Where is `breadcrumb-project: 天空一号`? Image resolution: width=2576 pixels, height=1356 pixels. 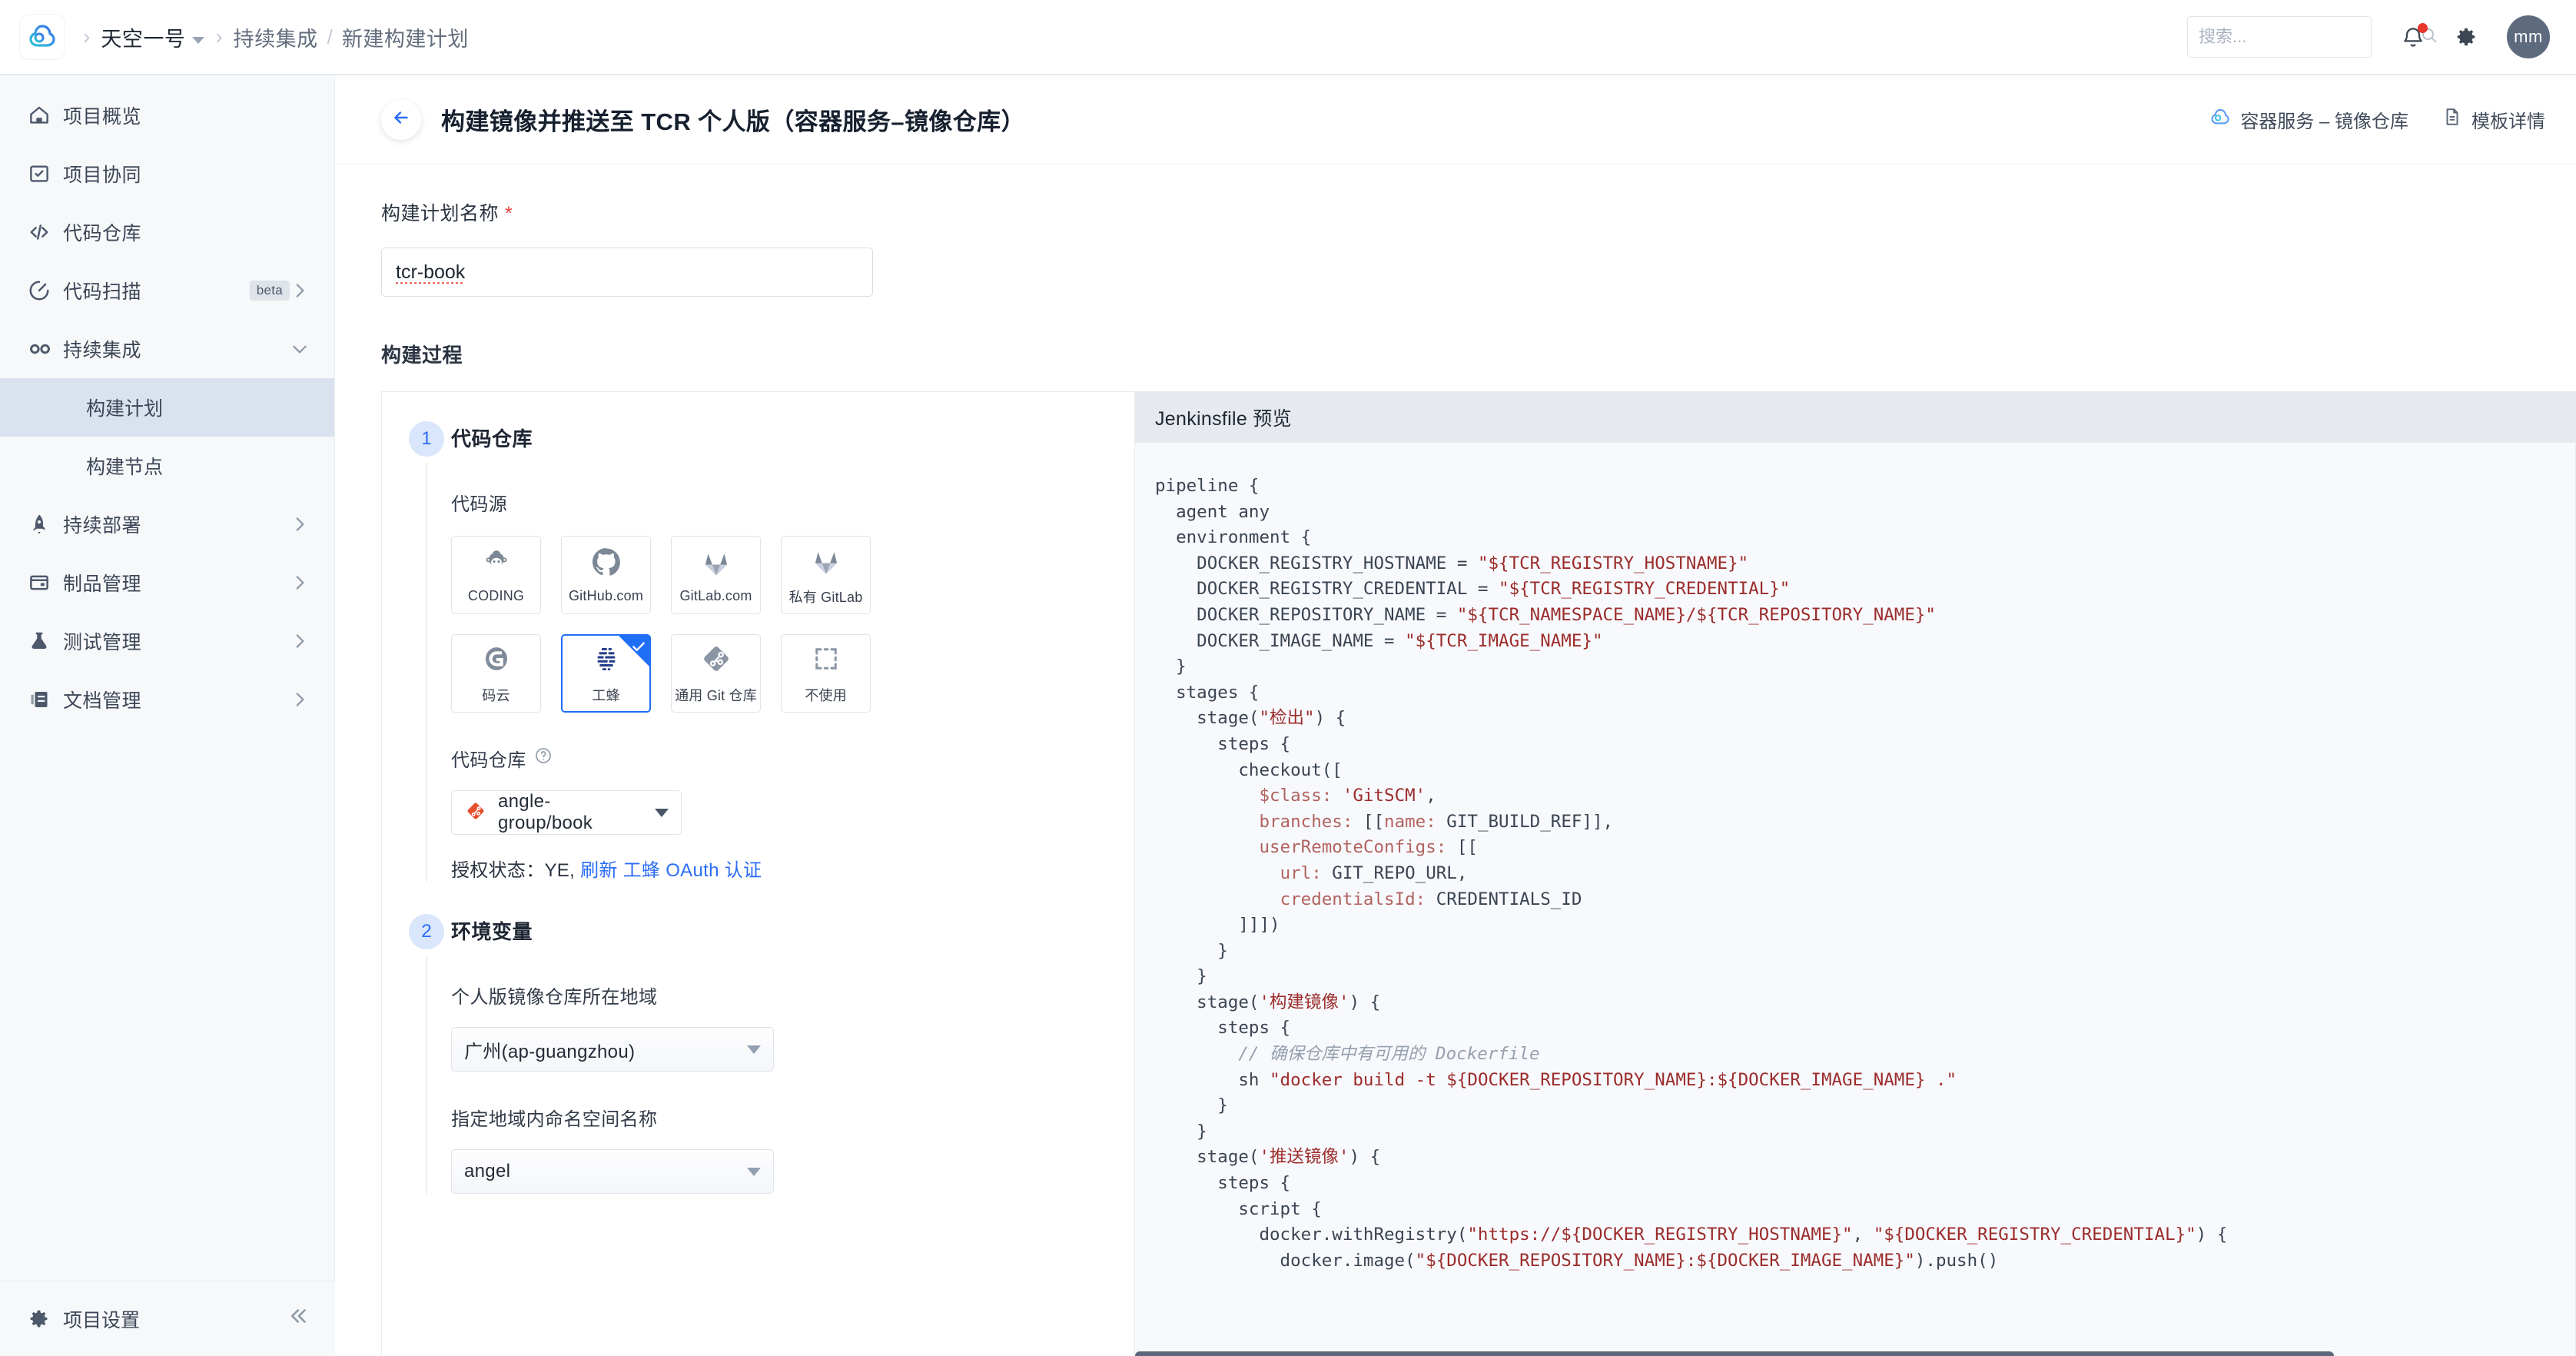 breadcrumb-project: 天空一号 is located at coordinates (153, 37).